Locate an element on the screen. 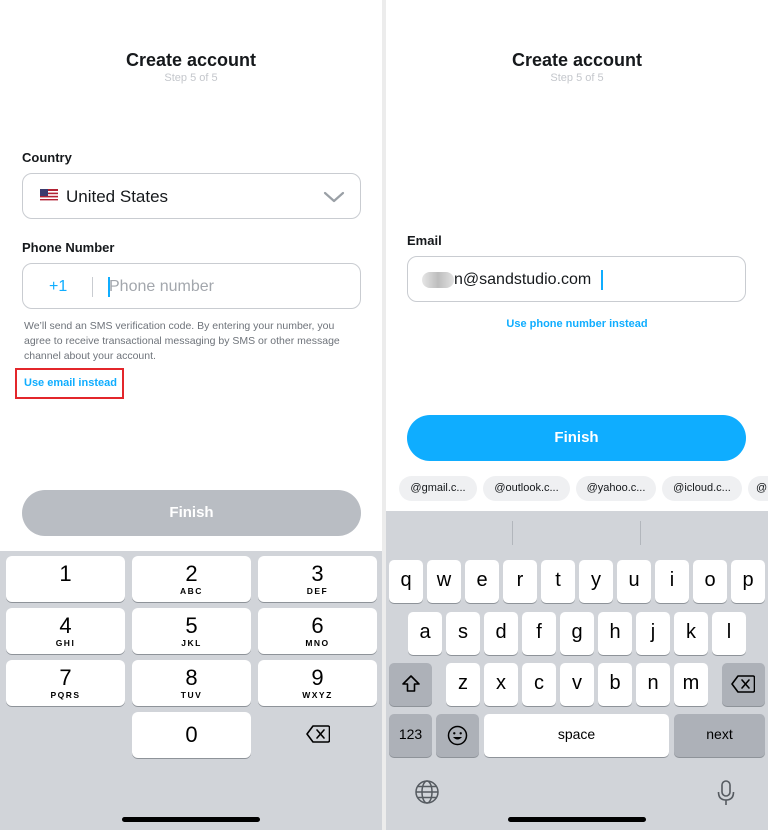 The height and width of the screenshot is (830, 768). phone-number-field: +1 is located at coordinates (191, 286).